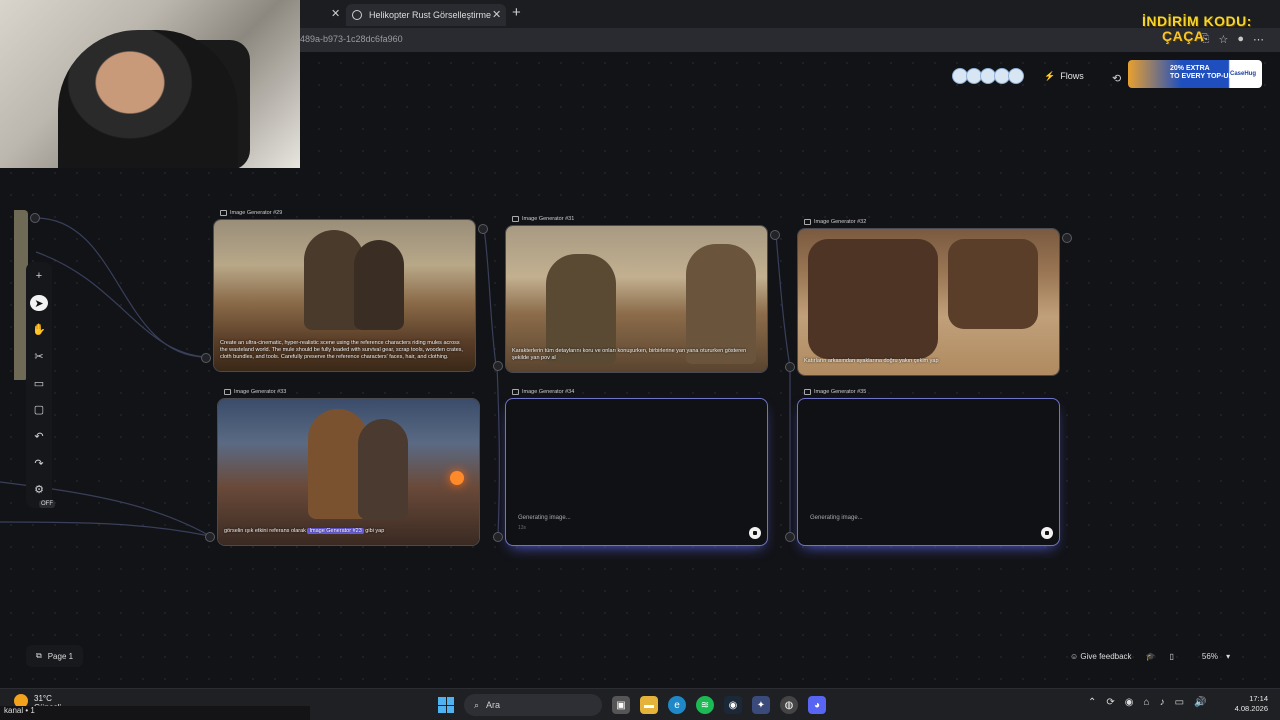 This screenshot has width=1280, height=720. I want to click on file-explorer-icon: ▬, so click(649, 705).